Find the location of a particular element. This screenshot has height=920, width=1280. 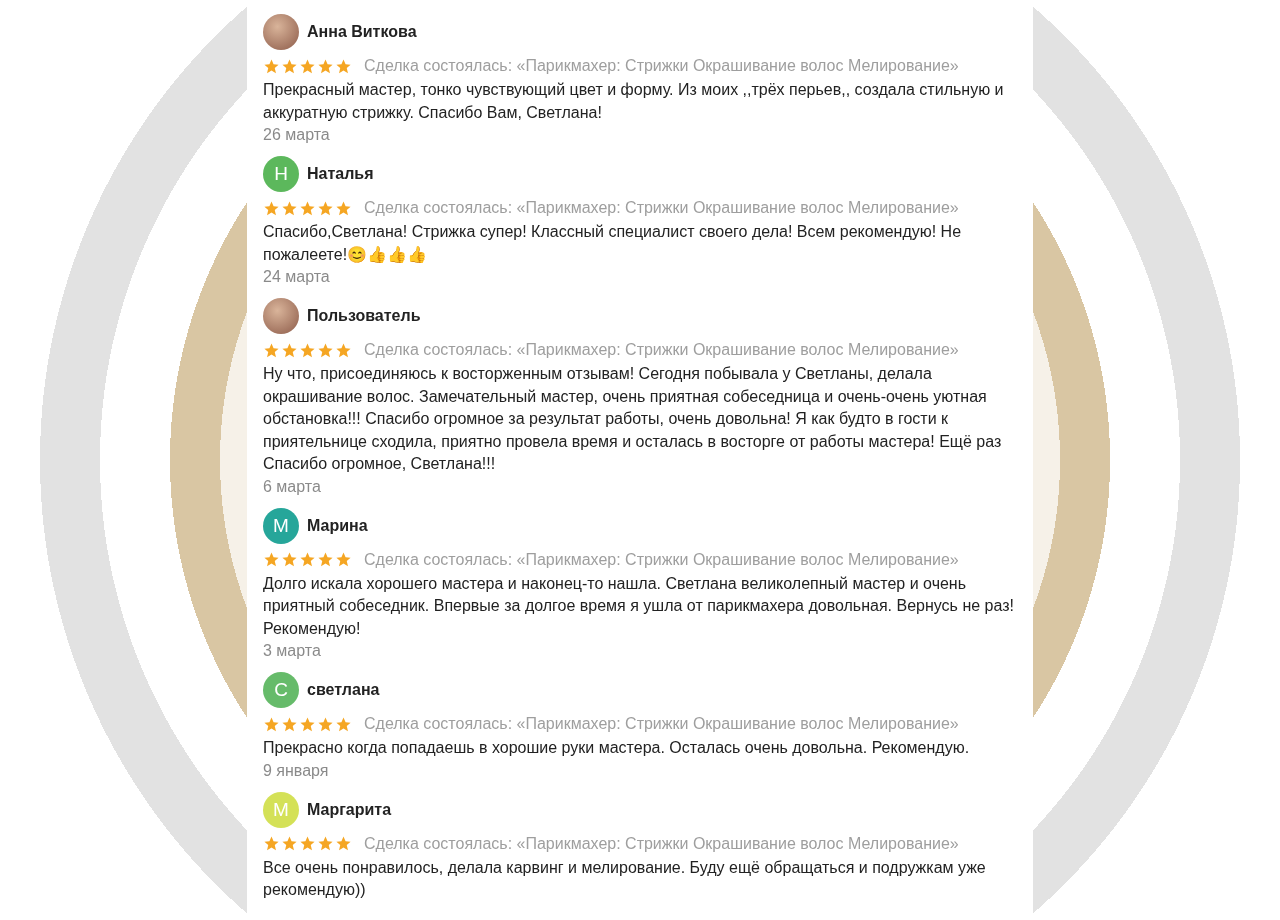

review-text: Ну что, присоединяюсь к восторженным отзывам! Сегодня побывала у Светланы, делала окрашивание волос. Замечательный мастер, очень приятная собеседница и очень-очень уютная обстановка!!! Спасибо огромное за результат работы, очень довольна! Я как будто в гости к приятельнице сходила, приятно провела время и осталась в восторге от работы мастера! Ещё раз Спасибо огромное, Светлана!!! is located at coordinates (633, 419).